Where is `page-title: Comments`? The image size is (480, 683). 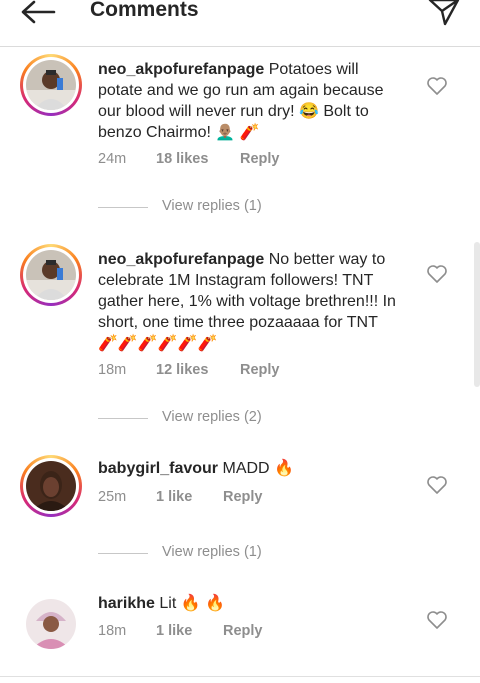
page-title: Comments is located at coordinates (144, 10).